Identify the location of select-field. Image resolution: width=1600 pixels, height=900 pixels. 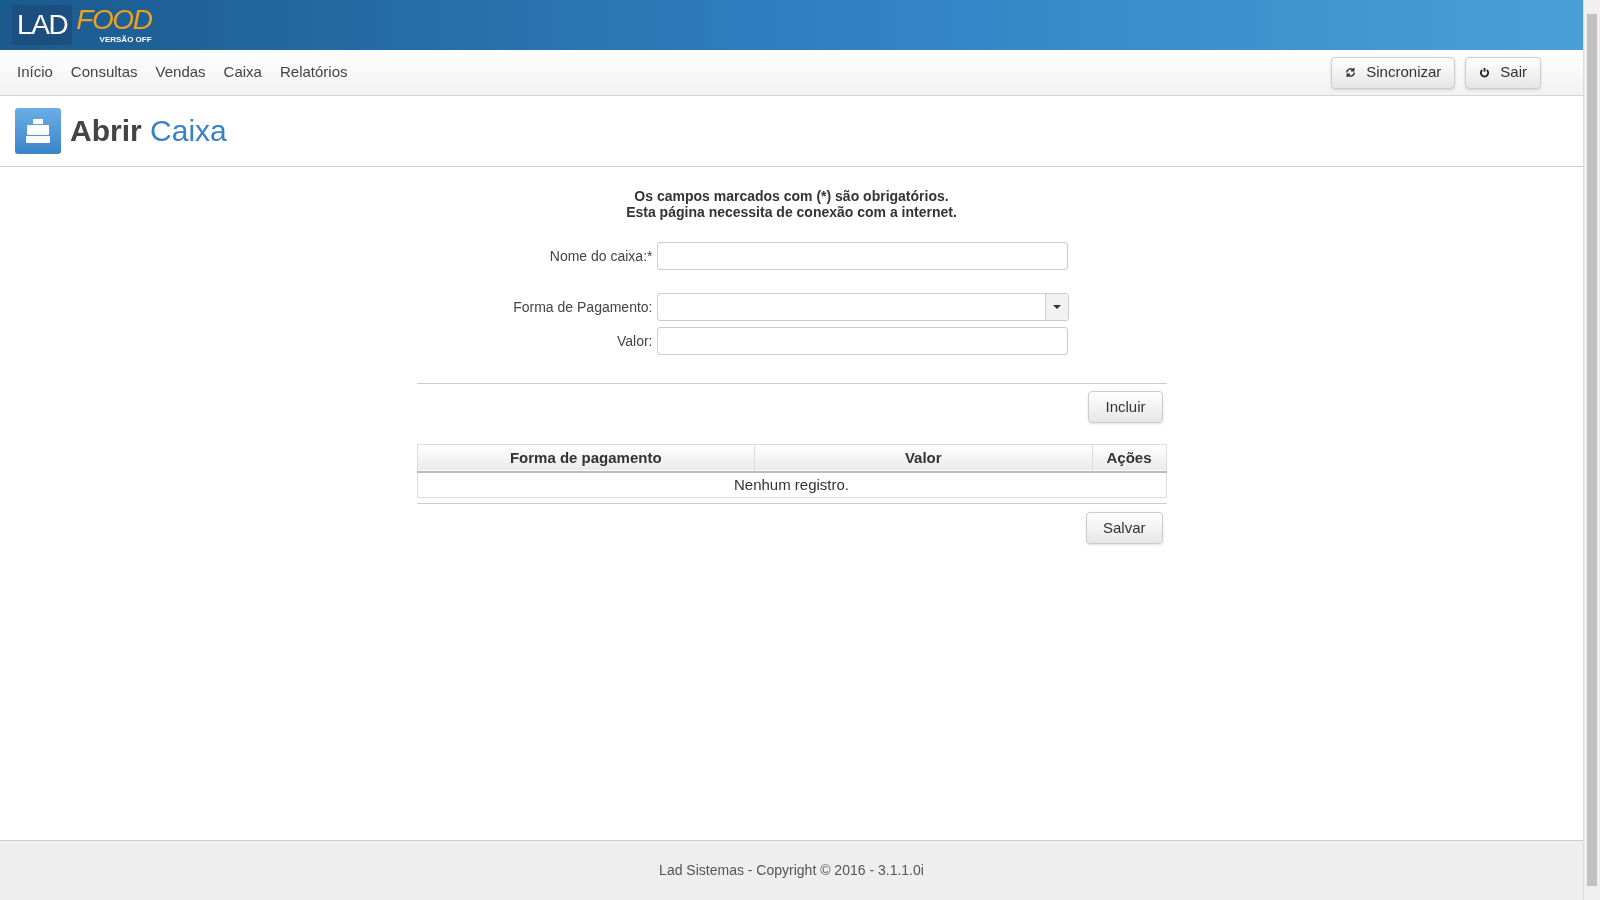
(862, 307).